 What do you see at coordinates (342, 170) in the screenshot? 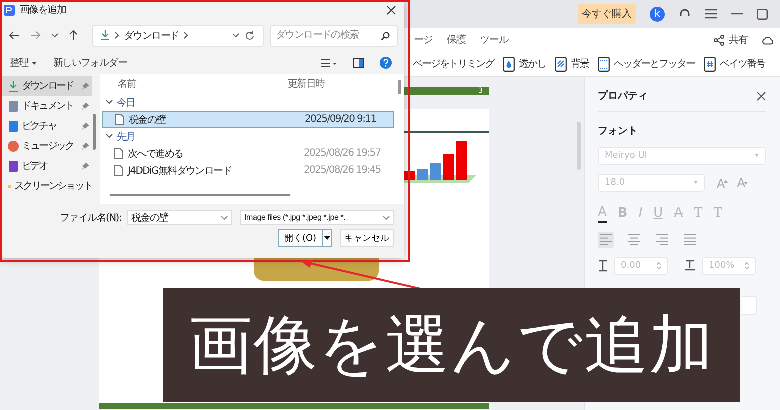
I see `file-date: 2025/08/26 19:45` at bounding box center [342, 170].